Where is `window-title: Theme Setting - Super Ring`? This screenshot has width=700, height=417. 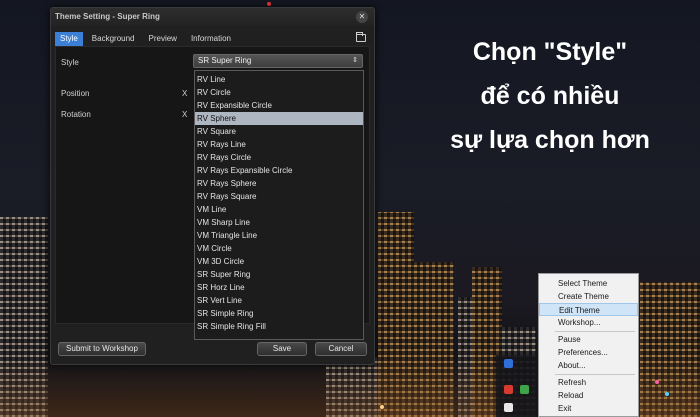
window-title: Theme Setting - Super Ring is located at coordinates (107, 16).